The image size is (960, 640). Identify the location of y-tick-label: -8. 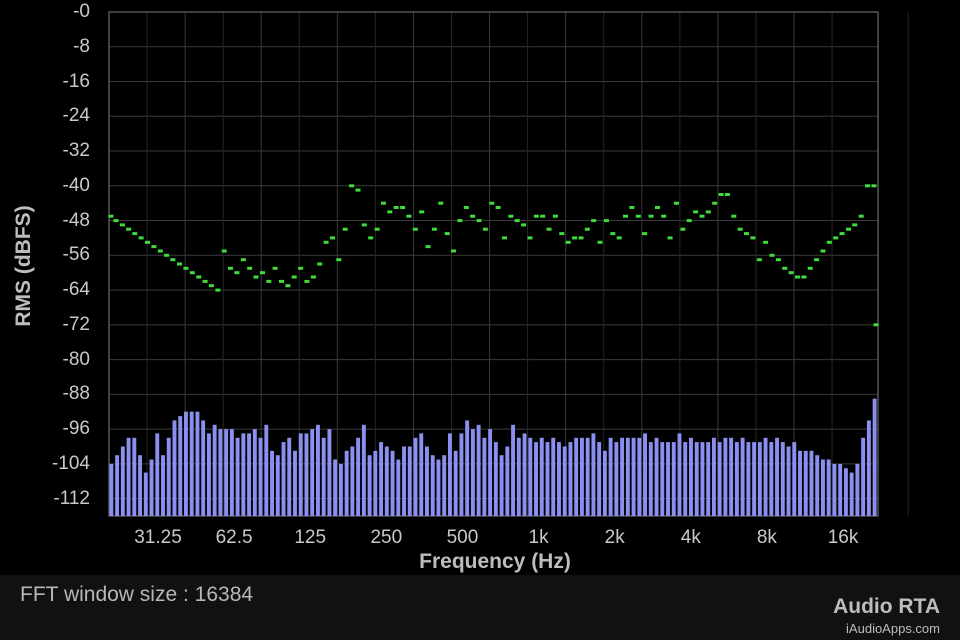
(81, 46).